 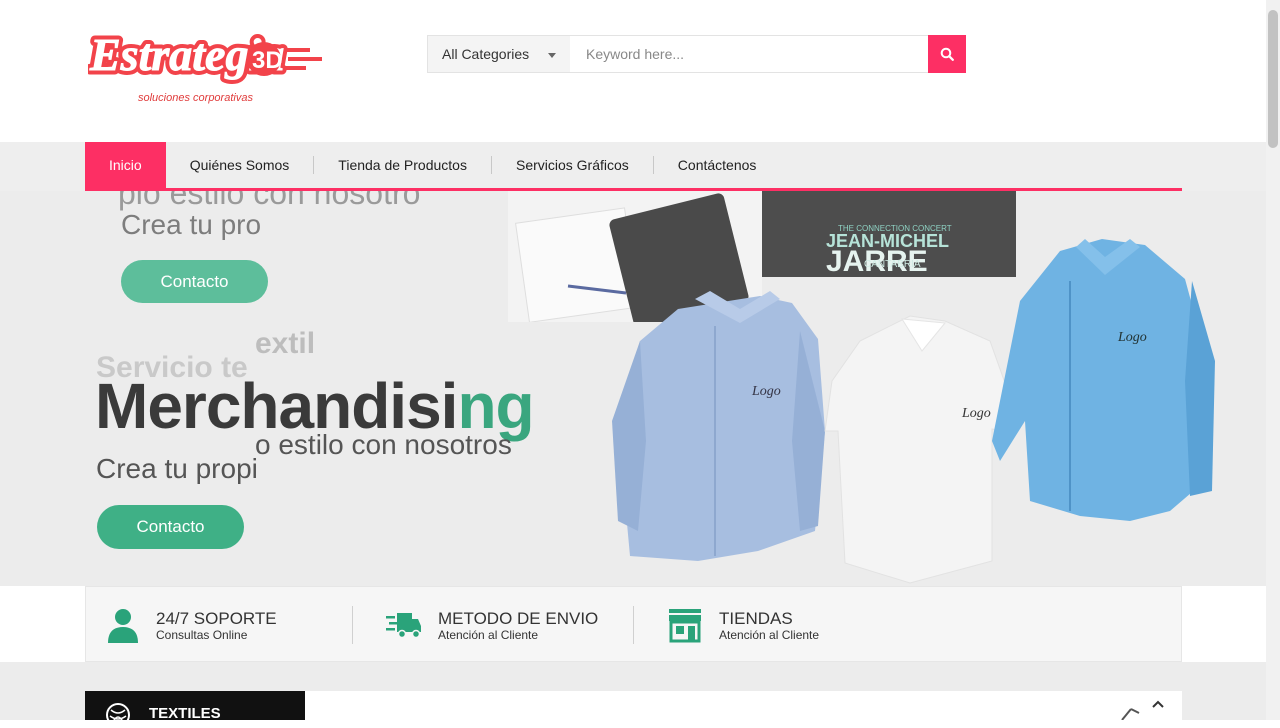 What do you see at coordinates (177, 468) in the screenshot?
I see `slide-crea-text: Crea tu propi` at bounding box center [177, 468].